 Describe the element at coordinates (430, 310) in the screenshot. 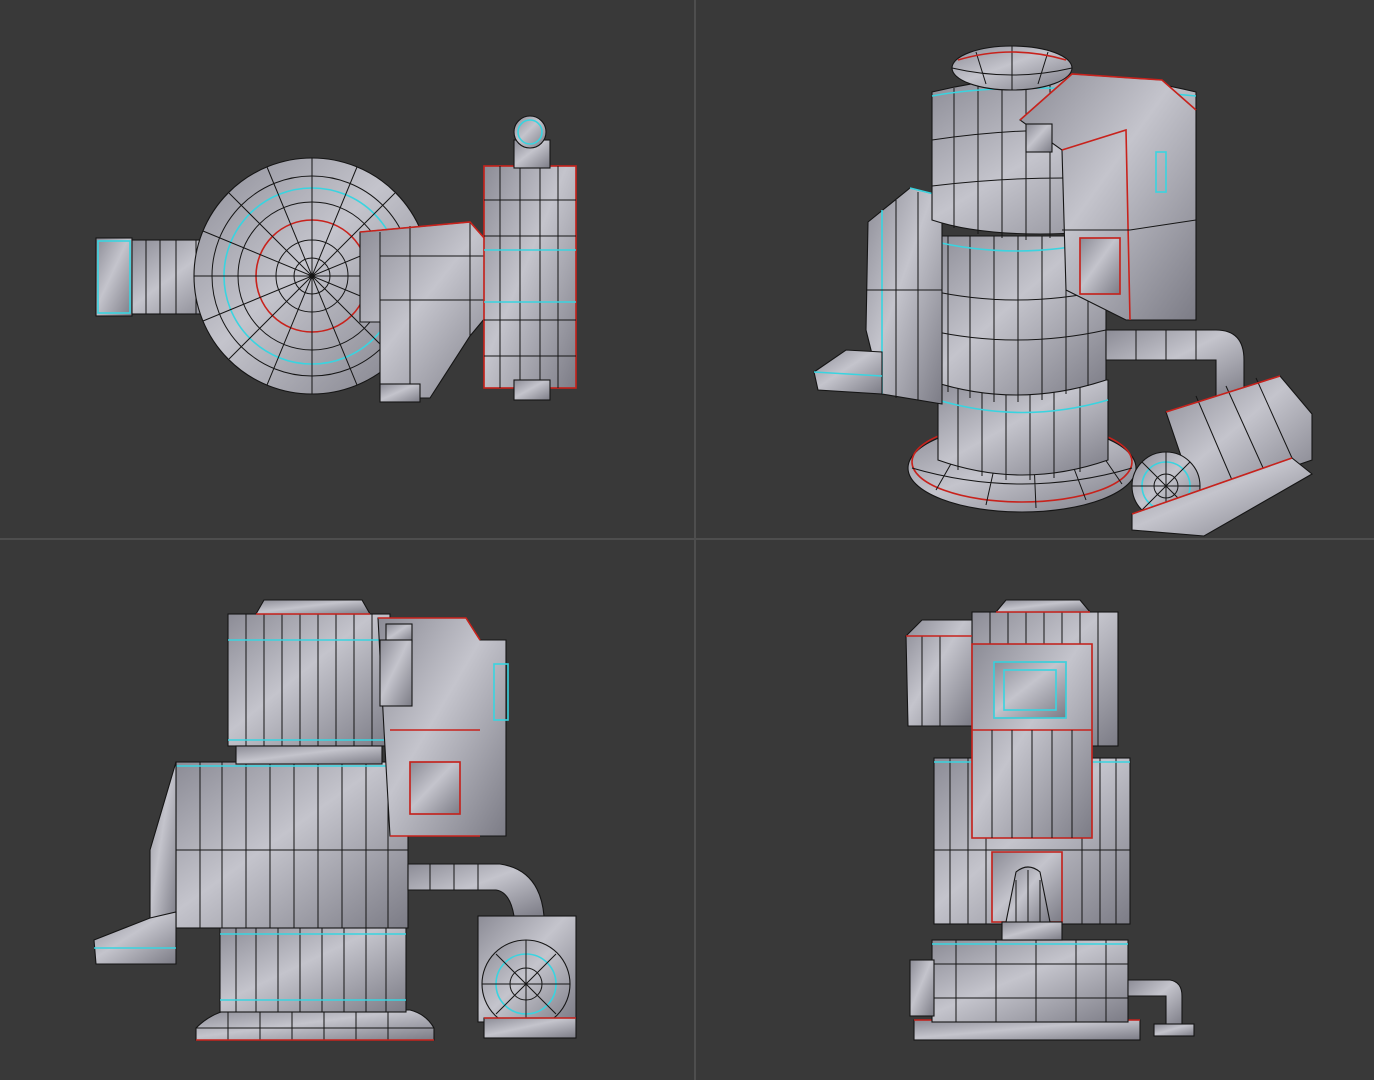

I see `outlet-arm` at that location.